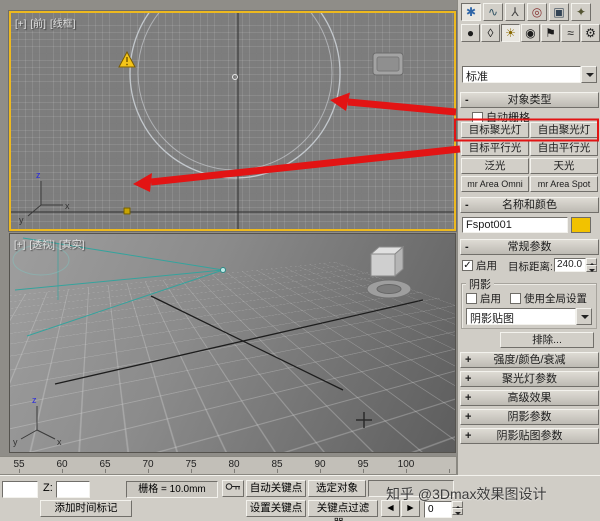 The image size is (600, 521). I want to click on axis-y-label: y, so click(15, 442).